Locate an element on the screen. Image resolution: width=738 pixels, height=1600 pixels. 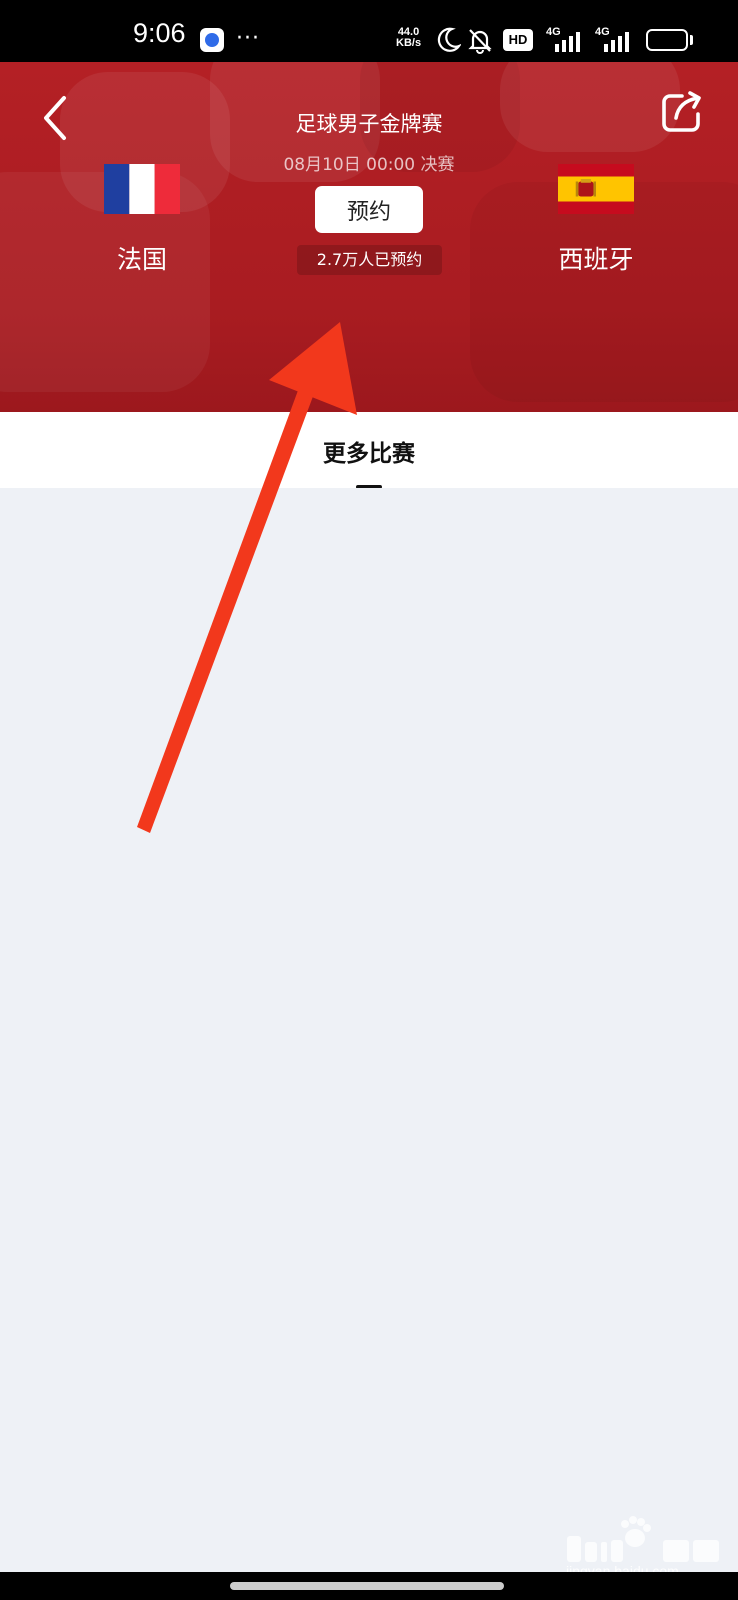
moon-icon is located at coordinates (449, 39).